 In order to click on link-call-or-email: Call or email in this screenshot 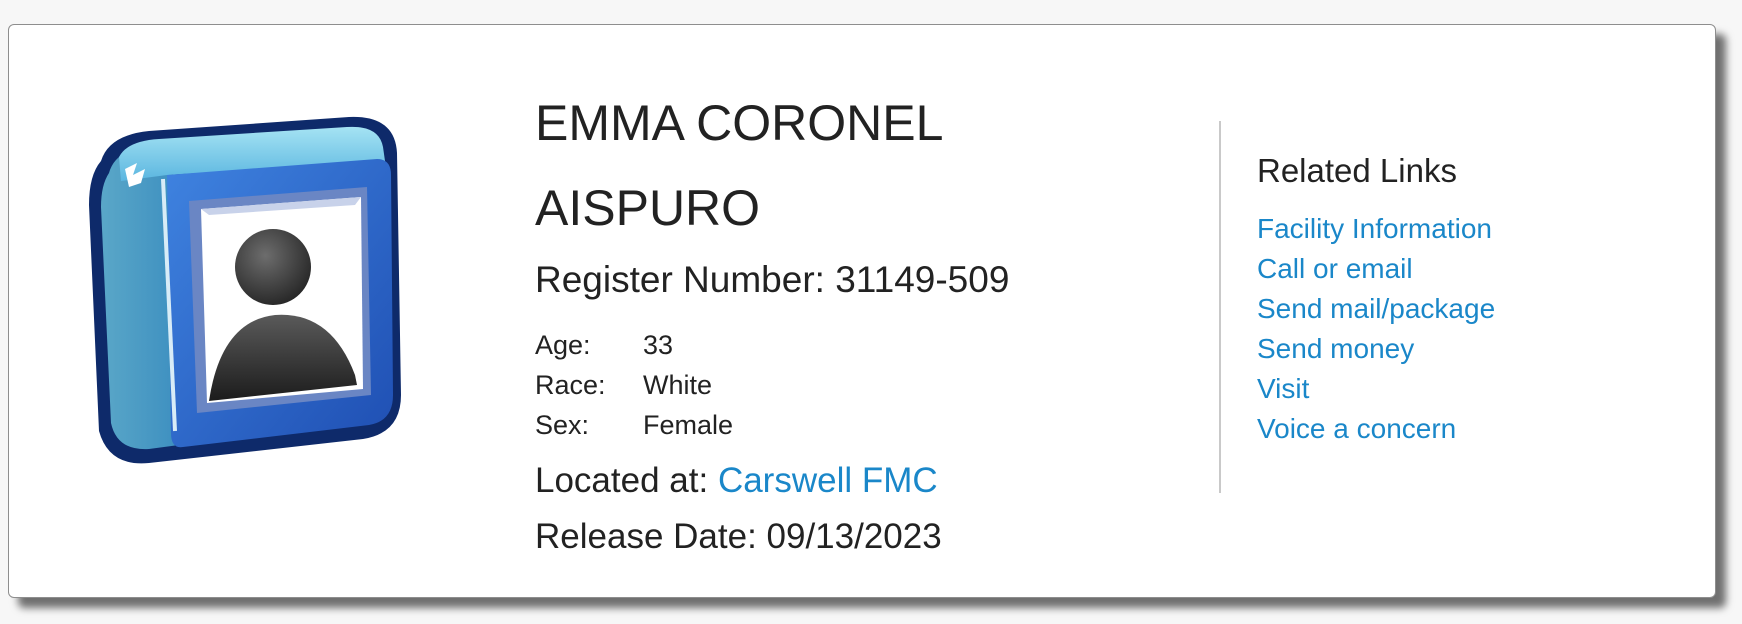, I will do `click(1457, 269)`.